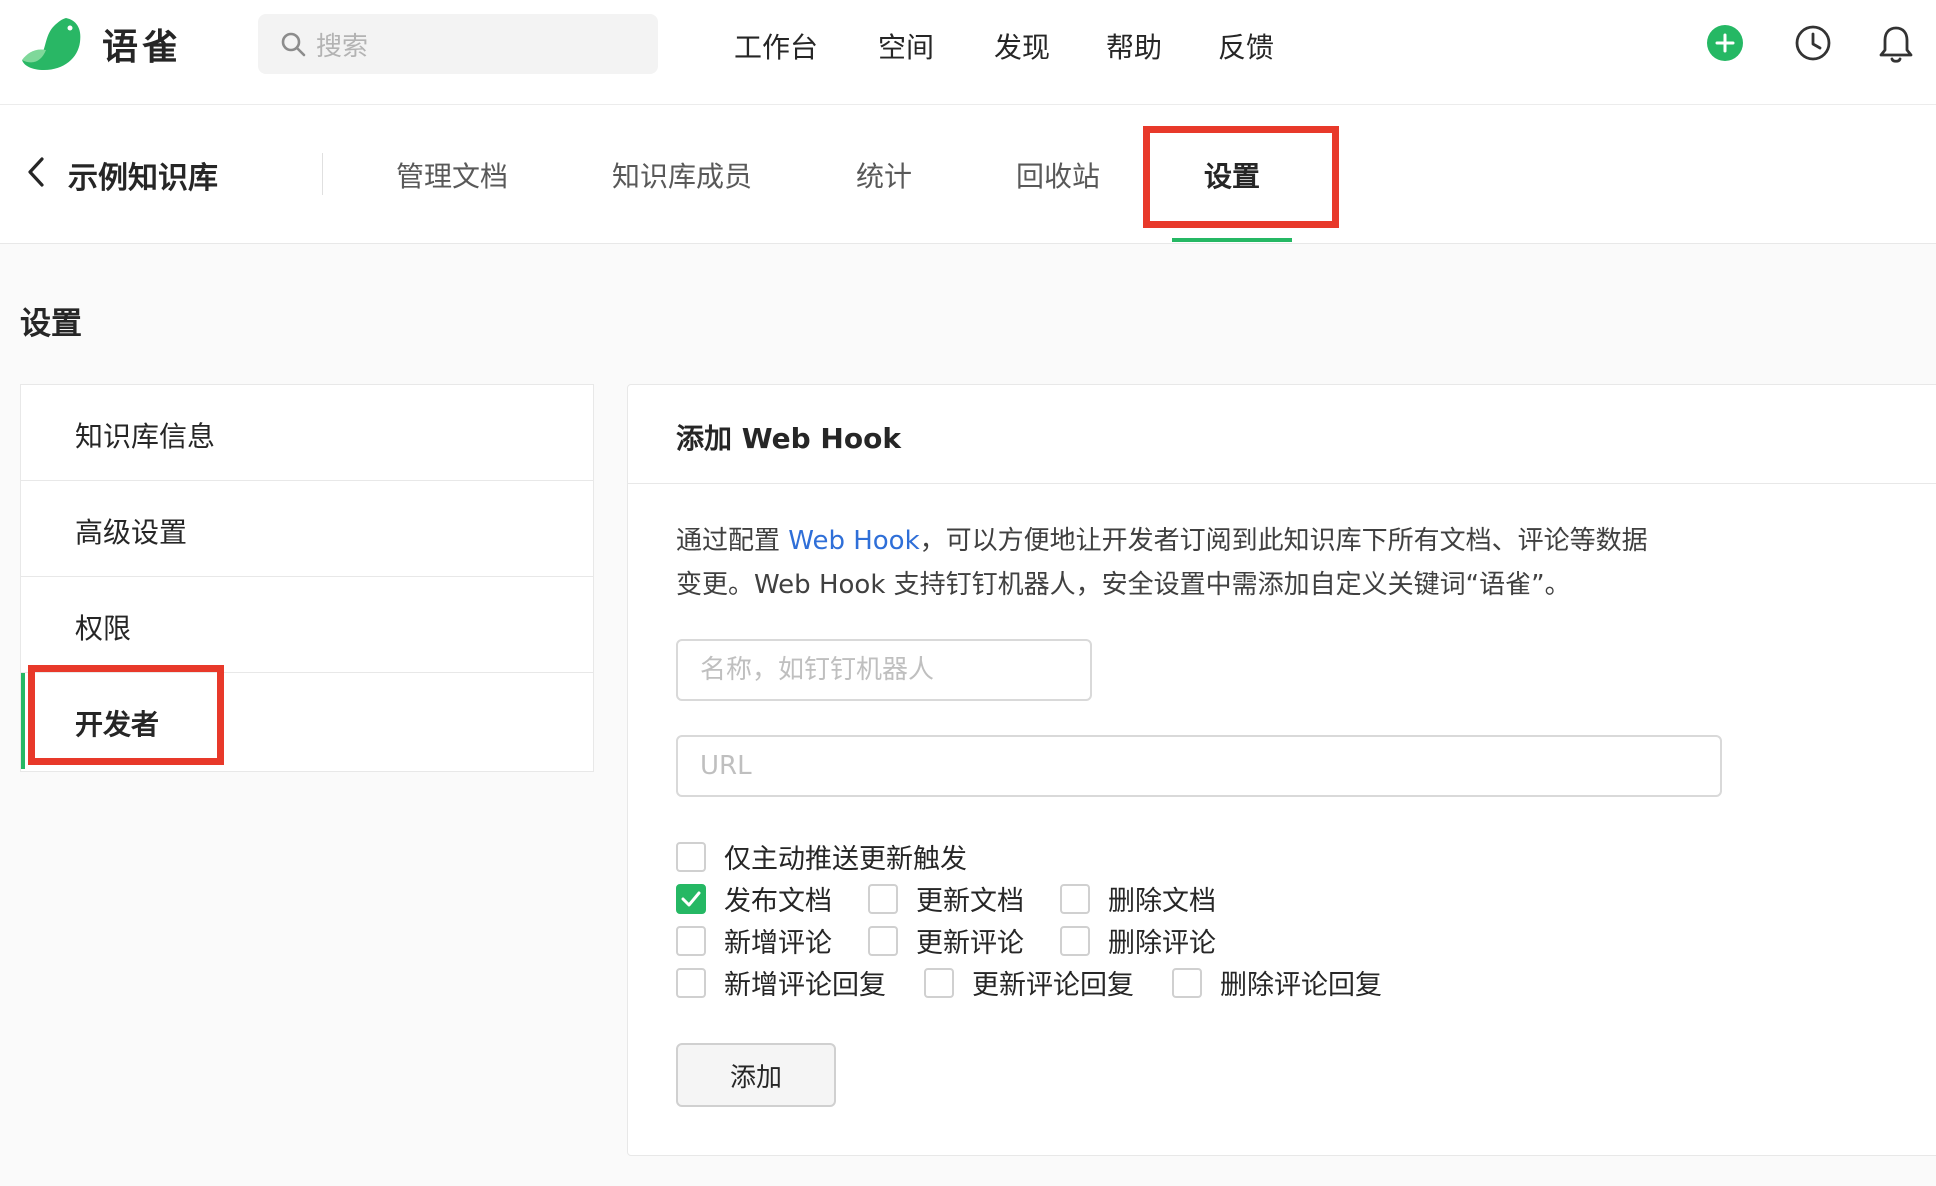  Describe the element at coordinates (101, 44) in the screenshot. I see `logo: 语雀` at that location.